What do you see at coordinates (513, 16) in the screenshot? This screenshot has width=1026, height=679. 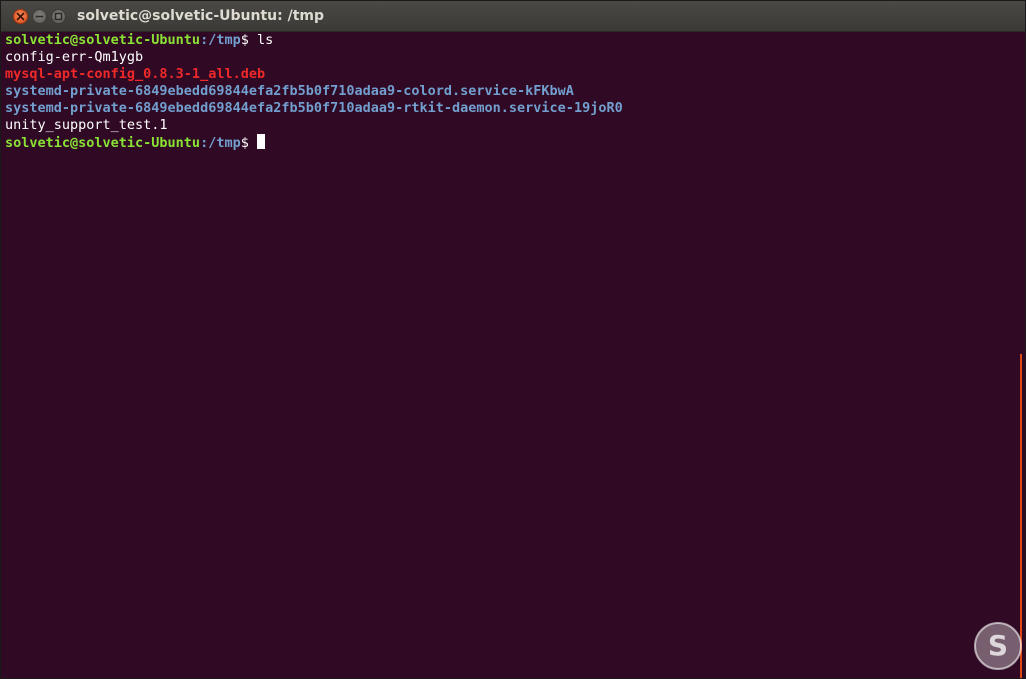 I see `title-bar: solvetic@solvetic-Ubuntu: /tmp` at bounding box center [513, 16].